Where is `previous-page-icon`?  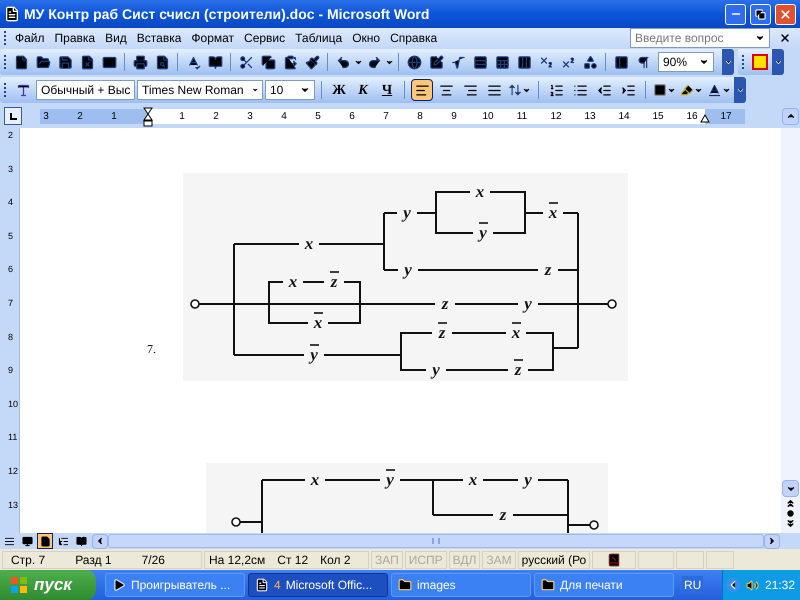 previous-page-icon is located at coordinates (790, 503).